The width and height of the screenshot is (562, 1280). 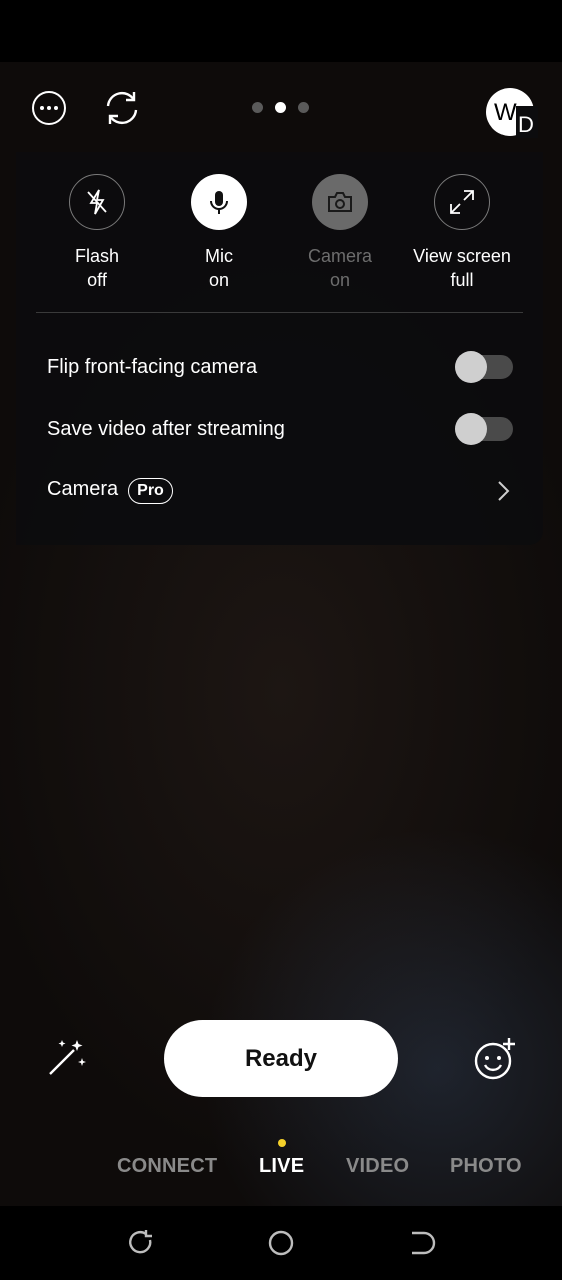 What do you see at coordinates (280, 367) in the screenshot?
I see `flip-camera-setting: Flip front-facing camera` at bounding box center [280, 367].